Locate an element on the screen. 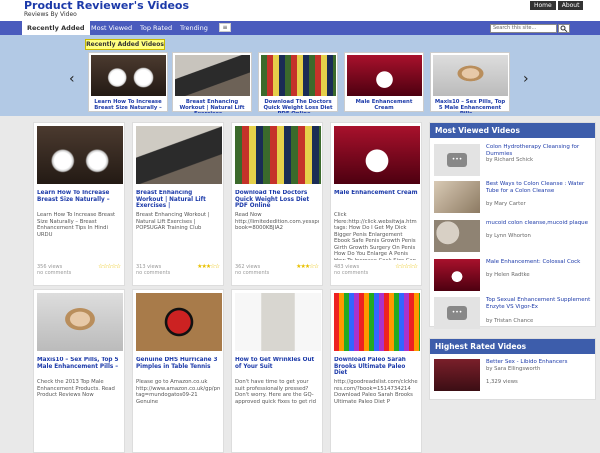  nav-most-viewed: Most Viewed is located at coordinates (111, 28).